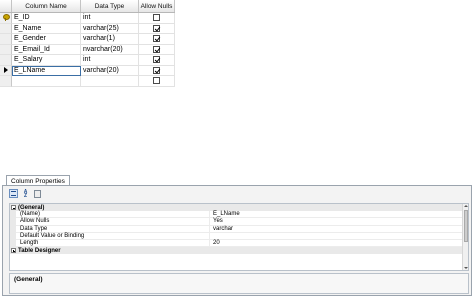 Image resolution: width=474 pixels, height=296 pixels. What do you see at coordinates (466, 268) in the screenshot?
I see `scroll-down-icon` at bounding box center [466, 268].